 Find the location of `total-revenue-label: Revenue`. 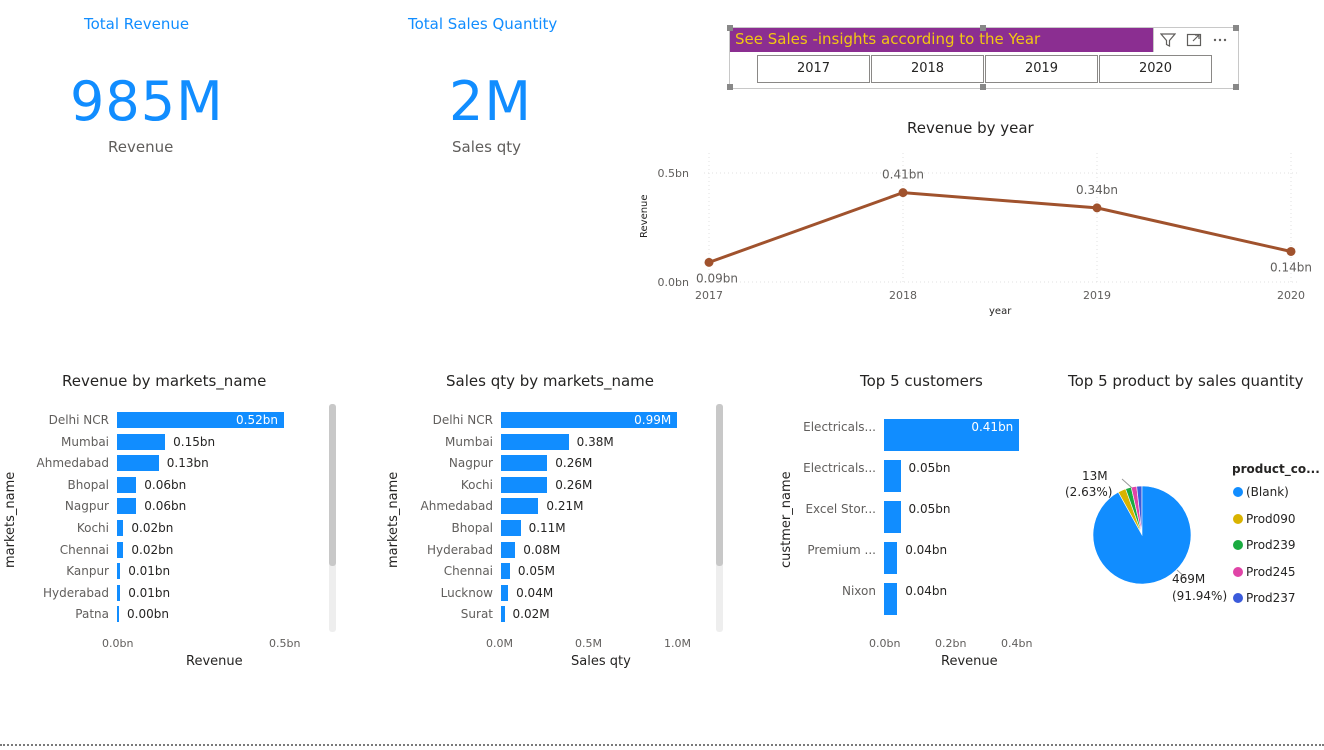

total-revenue-label: Revenue is located at coordinates (141, 147).